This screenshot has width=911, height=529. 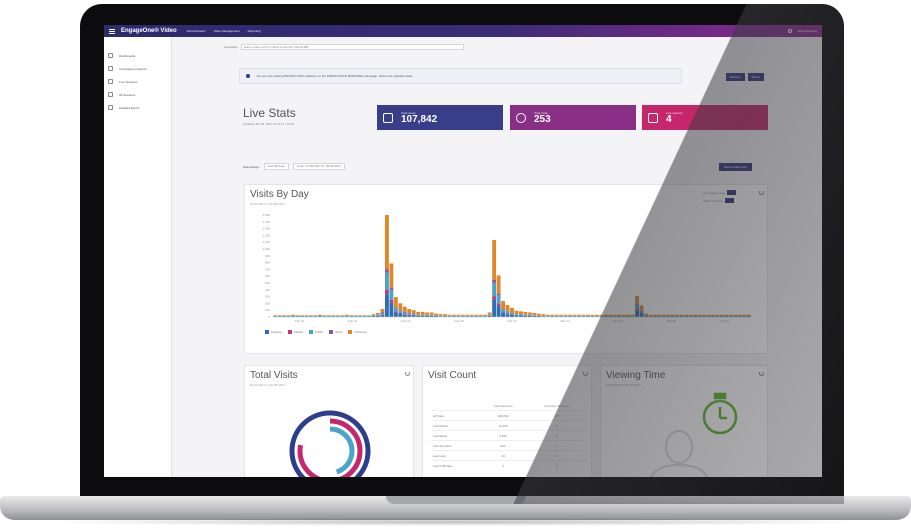 I want to click on date-range-picker: From: 01-02-2017 to: 30-06-2017, so click(x=319, y=166).